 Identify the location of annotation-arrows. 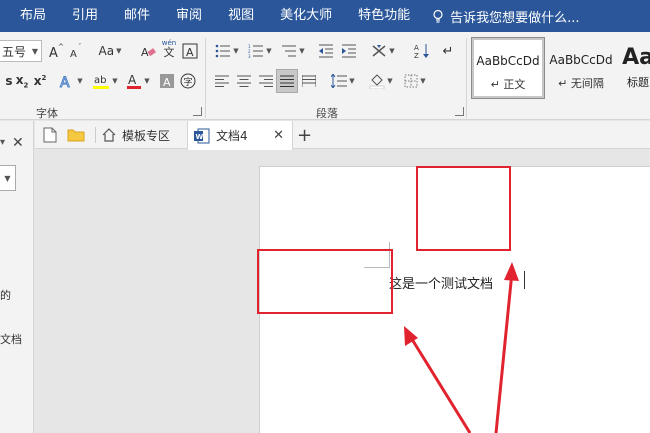
(461, 347).